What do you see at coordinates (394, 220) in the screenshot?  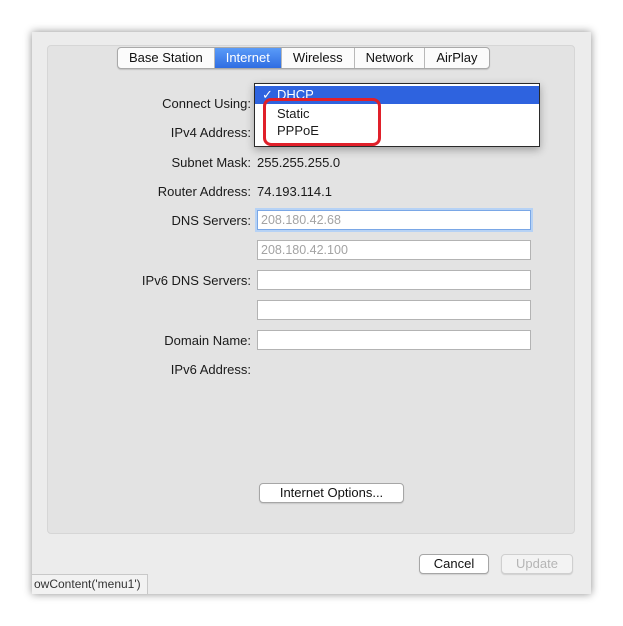 I see `dns-server-1-field` at bounding box center [394, 220].